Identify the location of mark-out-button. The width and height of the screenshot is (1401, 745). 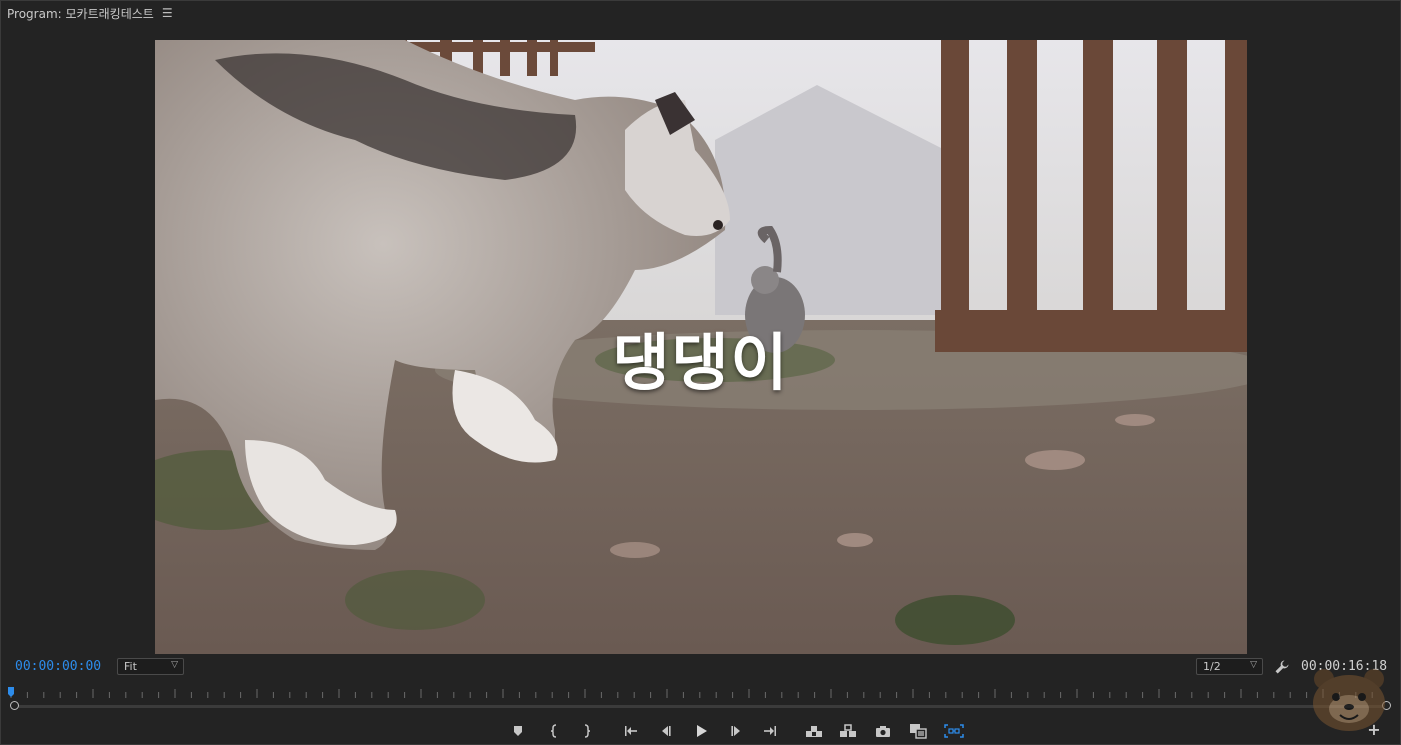
(587, 731).